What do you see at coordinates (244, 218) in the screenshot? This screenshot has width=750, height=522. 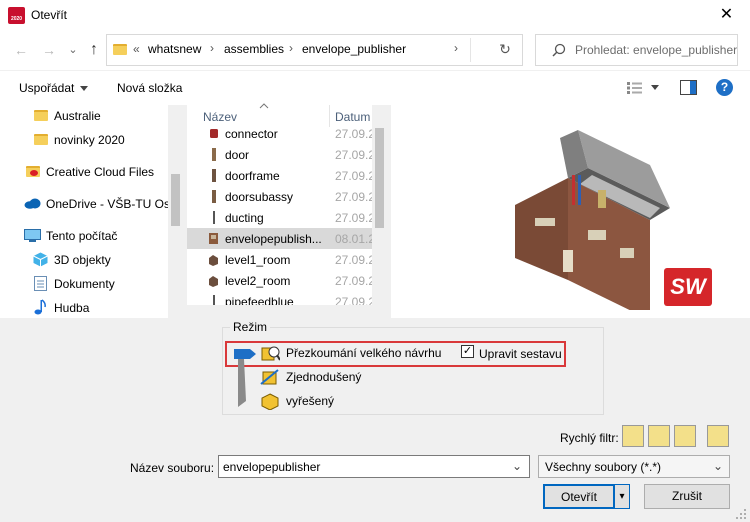 I see `file-name: ducting` at bounding box center [244, 218].